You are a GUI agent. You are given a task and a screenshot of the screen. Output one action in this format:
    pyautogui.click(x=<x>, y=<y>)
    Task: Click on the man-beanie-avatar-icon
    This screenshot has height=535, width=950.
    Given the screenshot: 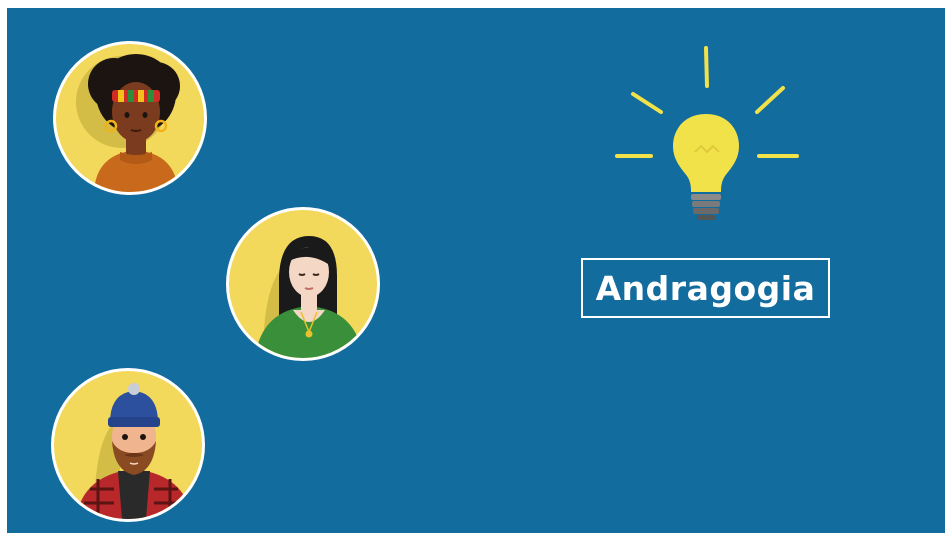 What is the action you would take?
    pyautogui.click(x=128, y=445)
    